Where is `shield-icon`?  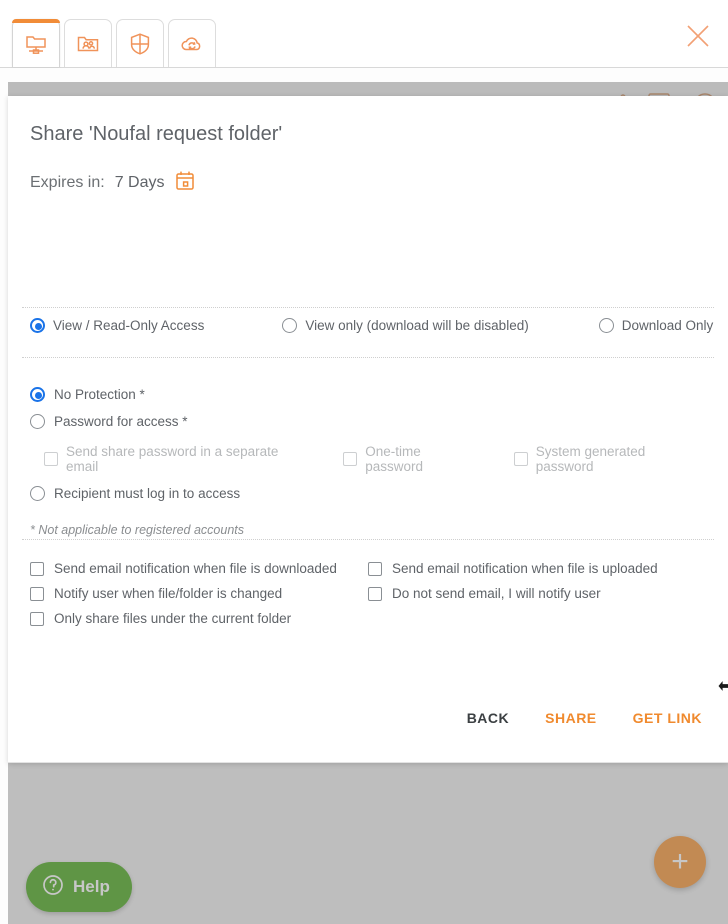
shield-icon is located at coordinates (140, 44).